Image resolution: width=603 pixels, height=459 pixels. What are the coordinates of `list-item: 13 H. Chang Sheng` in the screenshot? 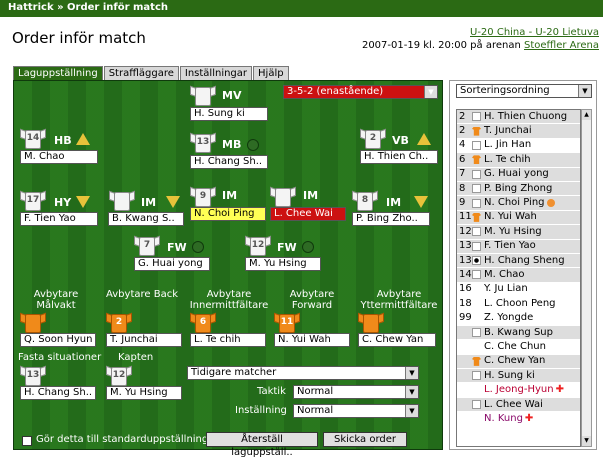 It's located at (518, 261).